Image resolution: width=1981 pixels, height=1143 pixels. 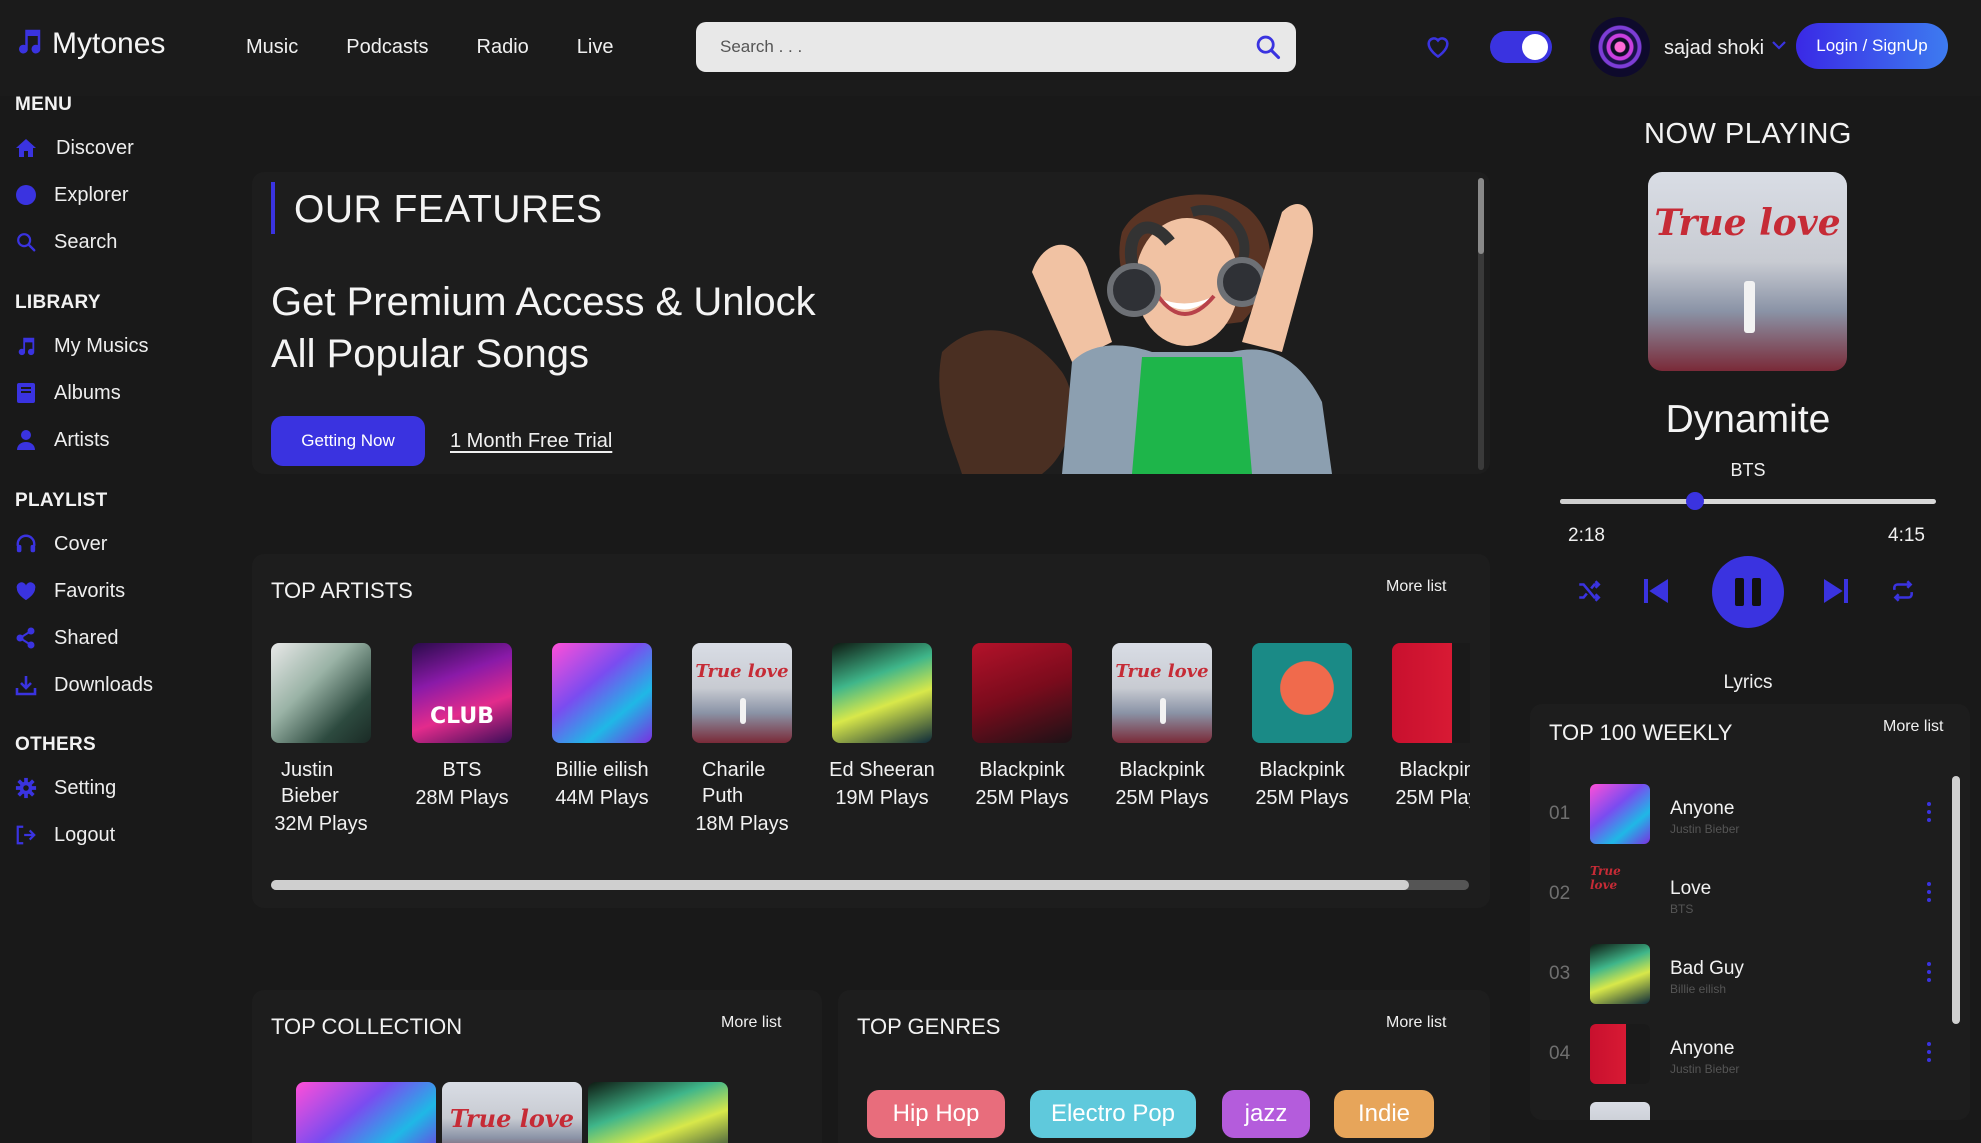 What do you see at coordinates (64, 835) in the screenshot?
I see `sidebar-item-logout: Logout` at bounding box center [64, 835].